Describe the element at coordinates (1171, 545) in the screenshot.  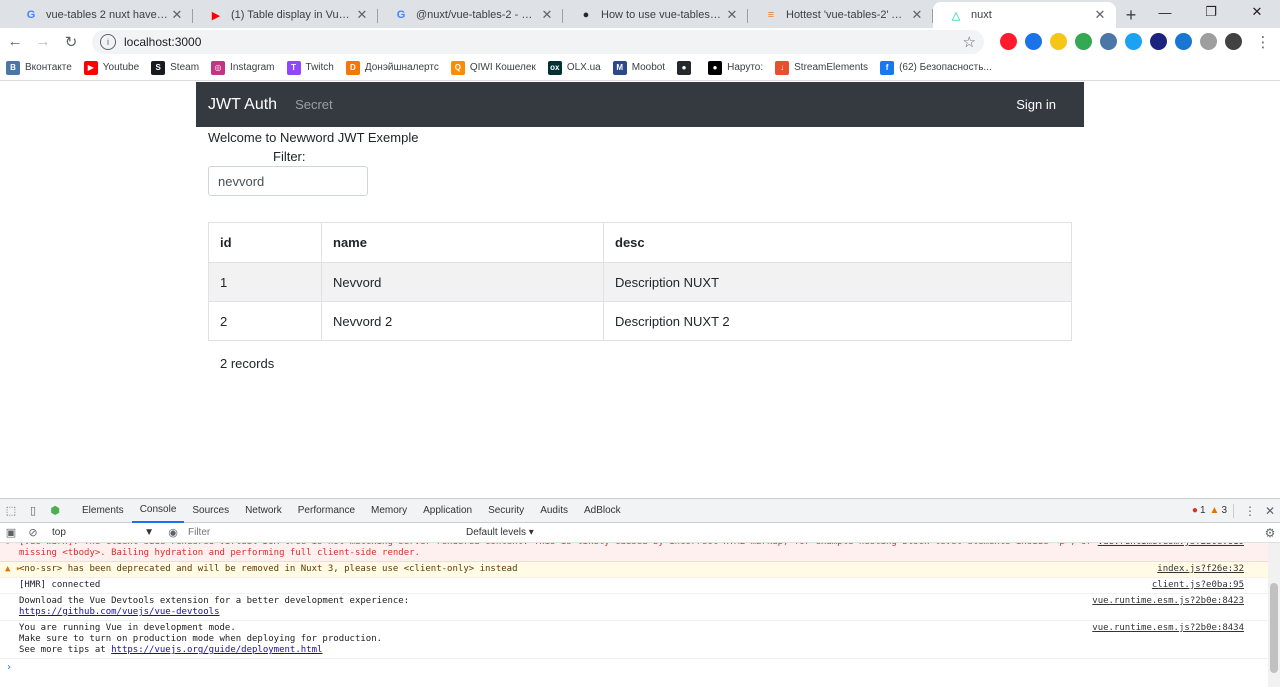
I see `console-source-link: vue.runtime.esm.js?2b0e:619` at that location.